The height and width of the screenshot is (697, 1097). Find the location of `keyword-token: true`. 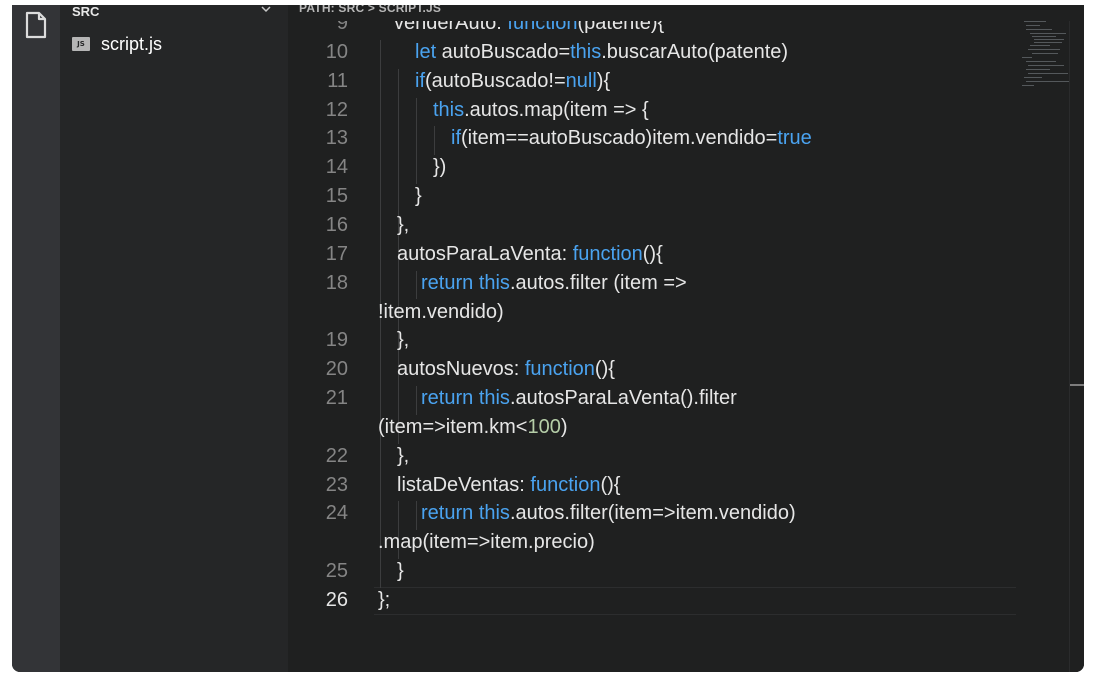

keyword-token: true is located at coordinates (794, 138).